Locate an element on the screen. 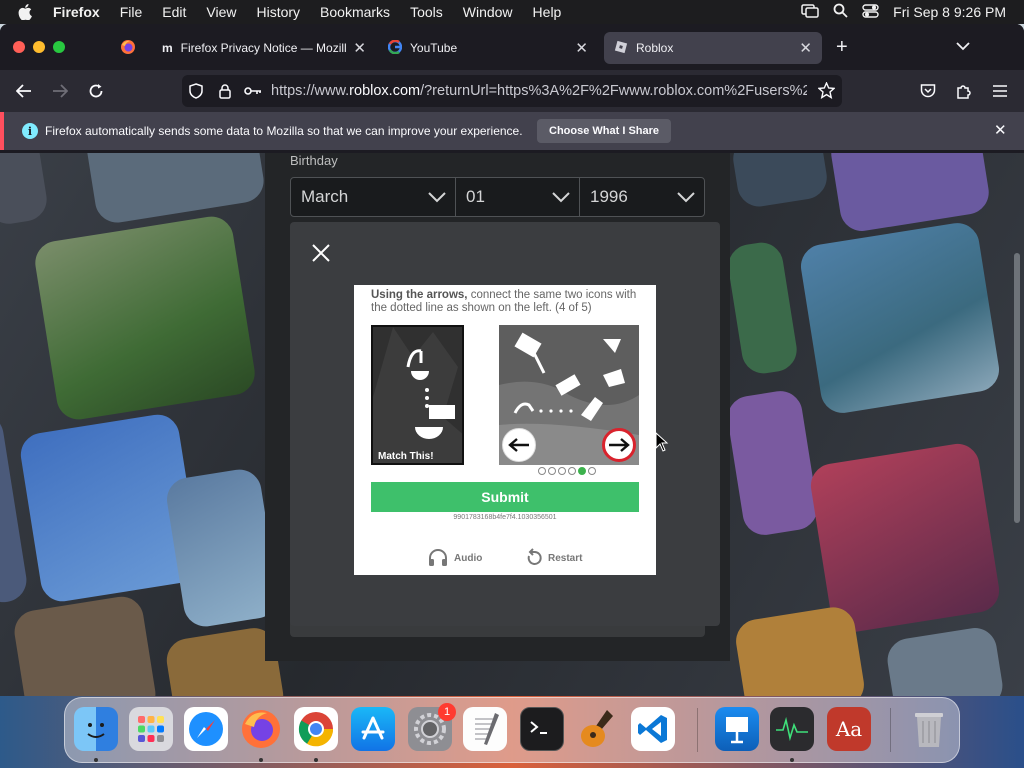  menu-history: History is located at coordinates (278, 12).